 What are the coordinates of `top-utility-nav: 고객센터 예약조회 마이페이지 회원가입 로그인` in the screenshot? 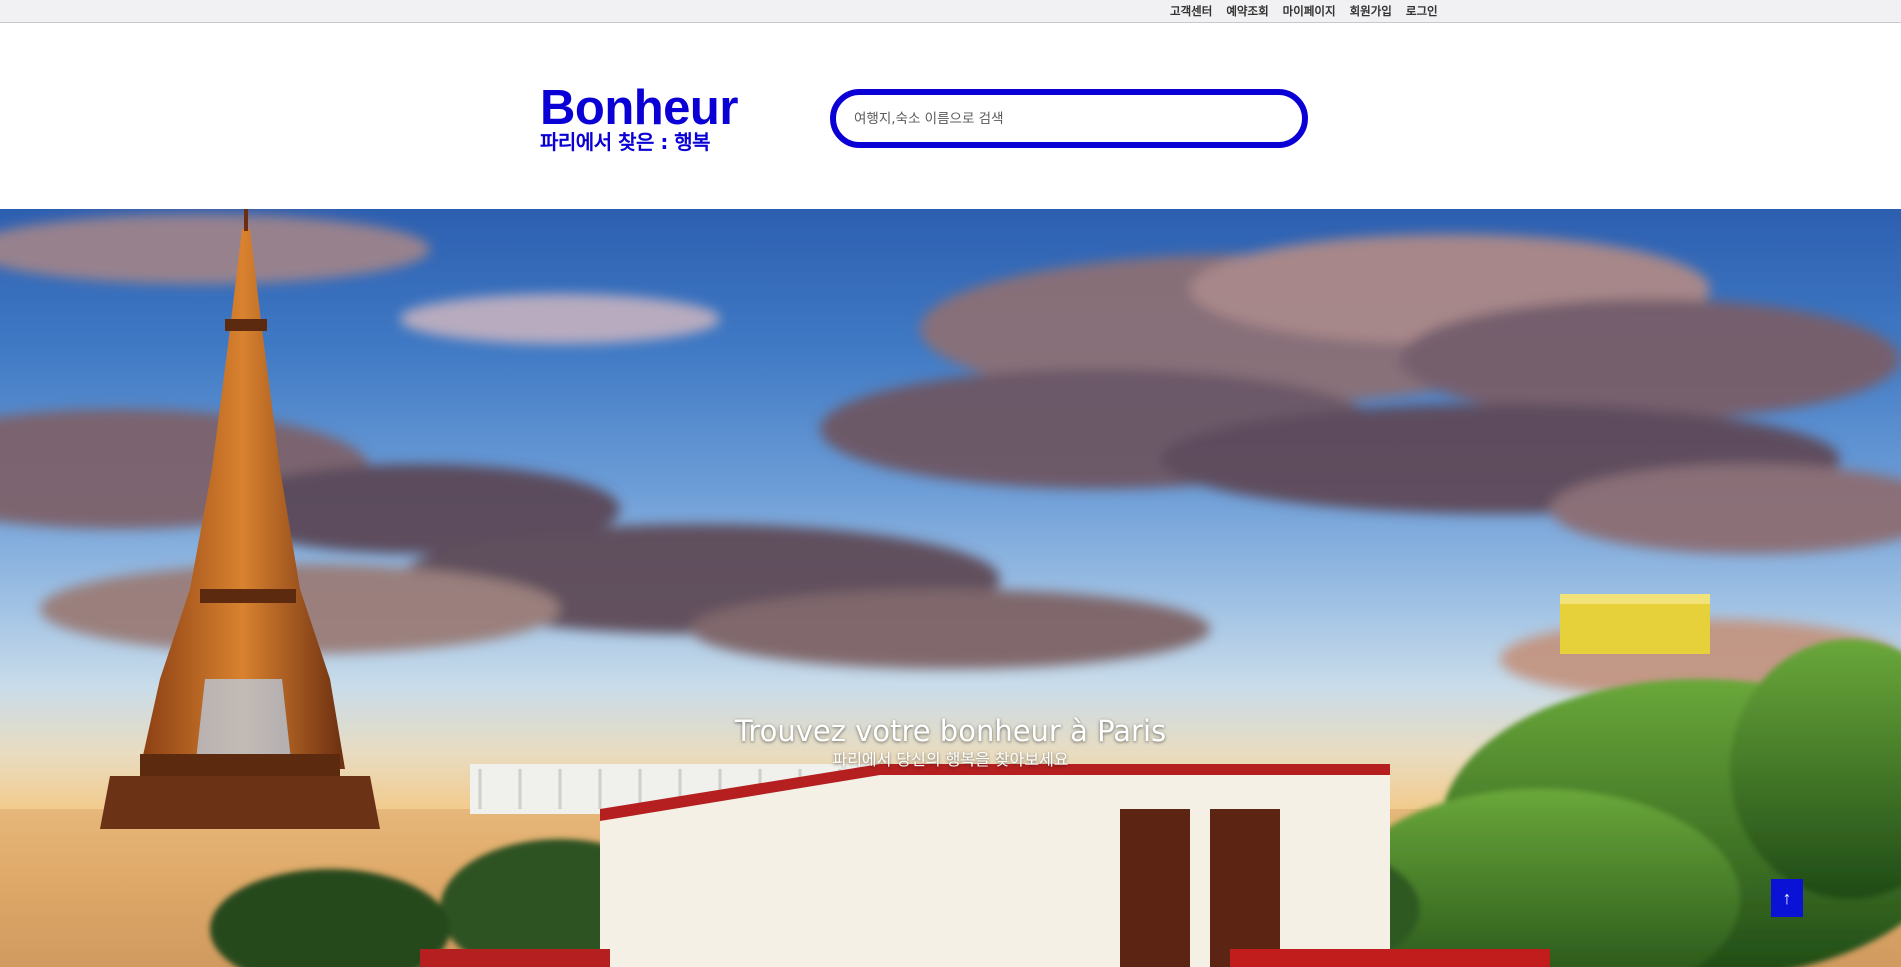 It's located at (1304, 11).